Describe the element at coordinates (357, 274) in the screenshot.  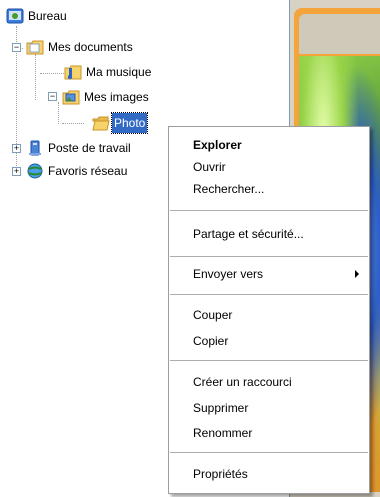
I see `submenu-arrow-icon` at that location.